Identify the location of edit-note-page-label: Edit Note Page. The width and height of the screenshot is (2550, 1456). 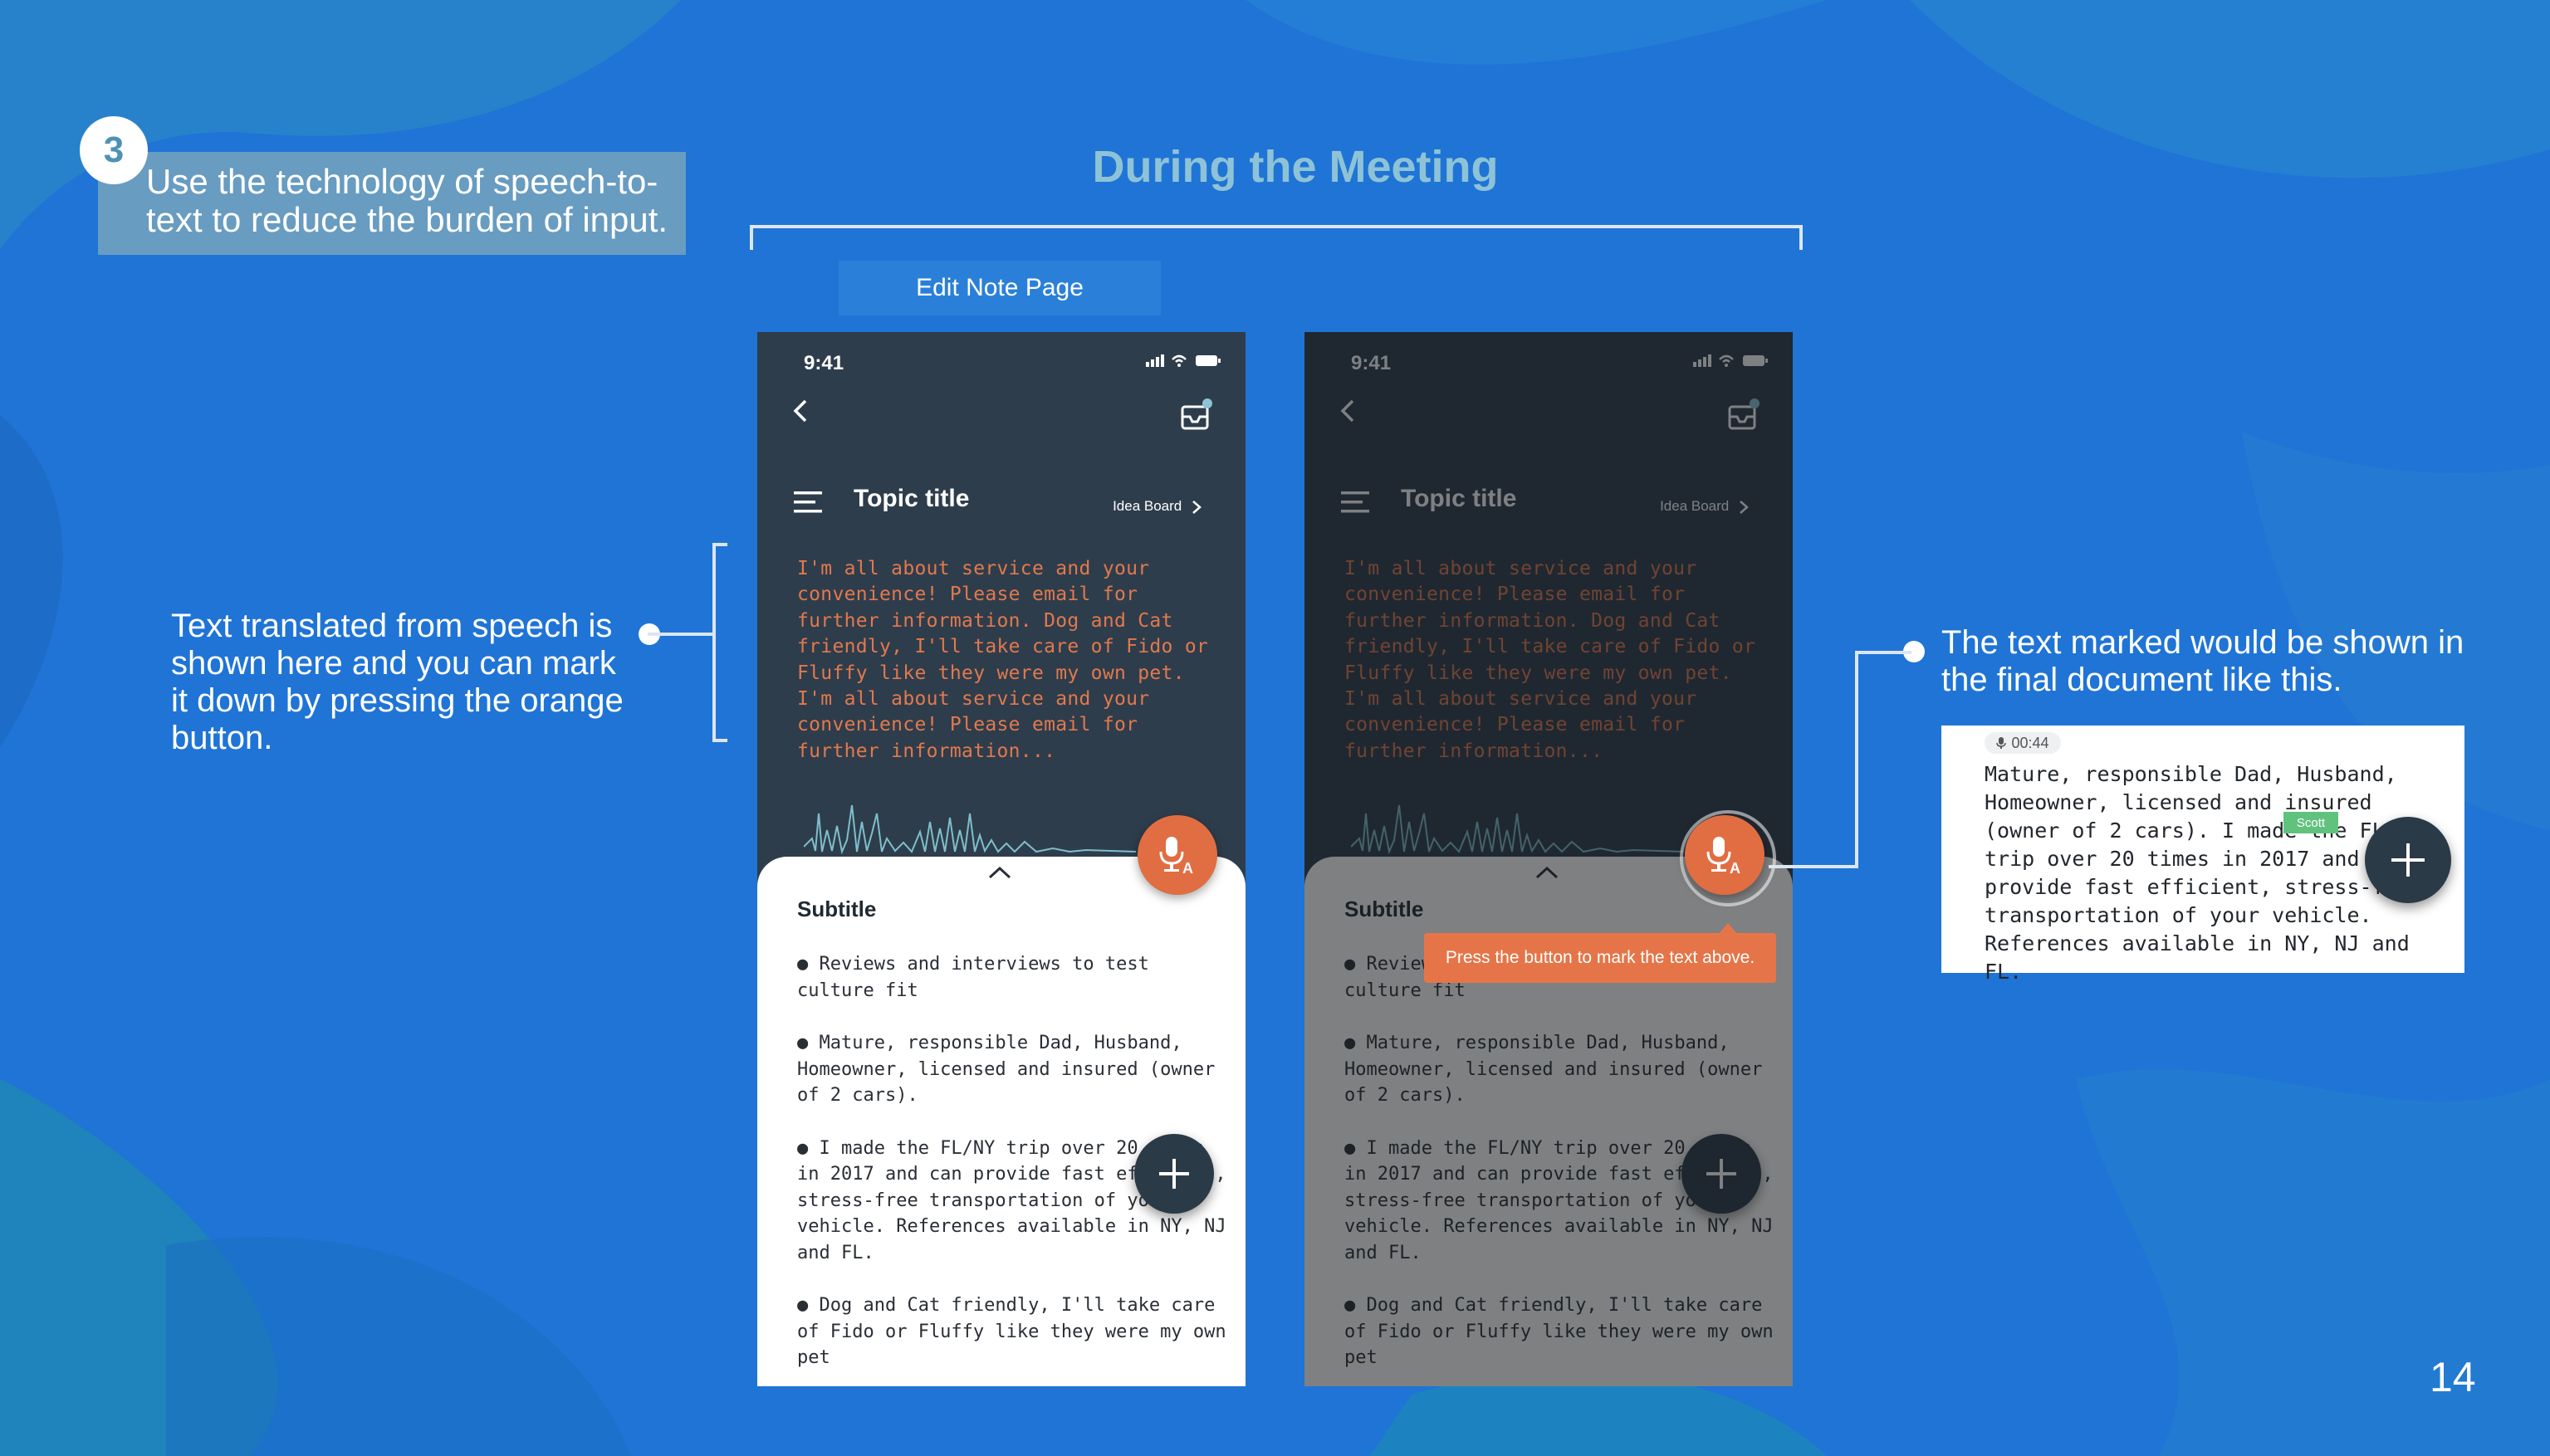
(1000, 288).